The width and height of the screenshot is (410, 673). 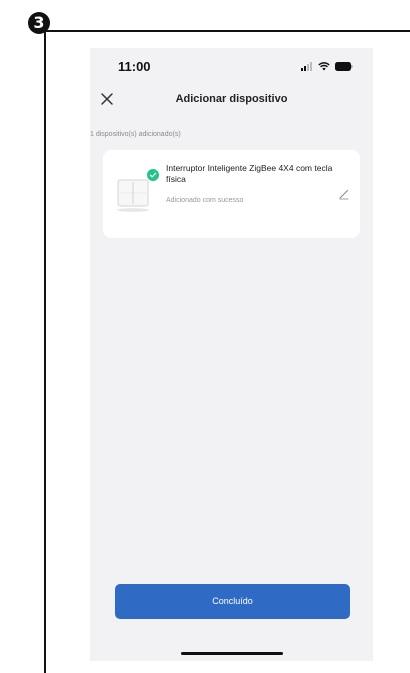 I want to click on nav-bar: Adicionar dispositivo, so click(x=231, y=100).